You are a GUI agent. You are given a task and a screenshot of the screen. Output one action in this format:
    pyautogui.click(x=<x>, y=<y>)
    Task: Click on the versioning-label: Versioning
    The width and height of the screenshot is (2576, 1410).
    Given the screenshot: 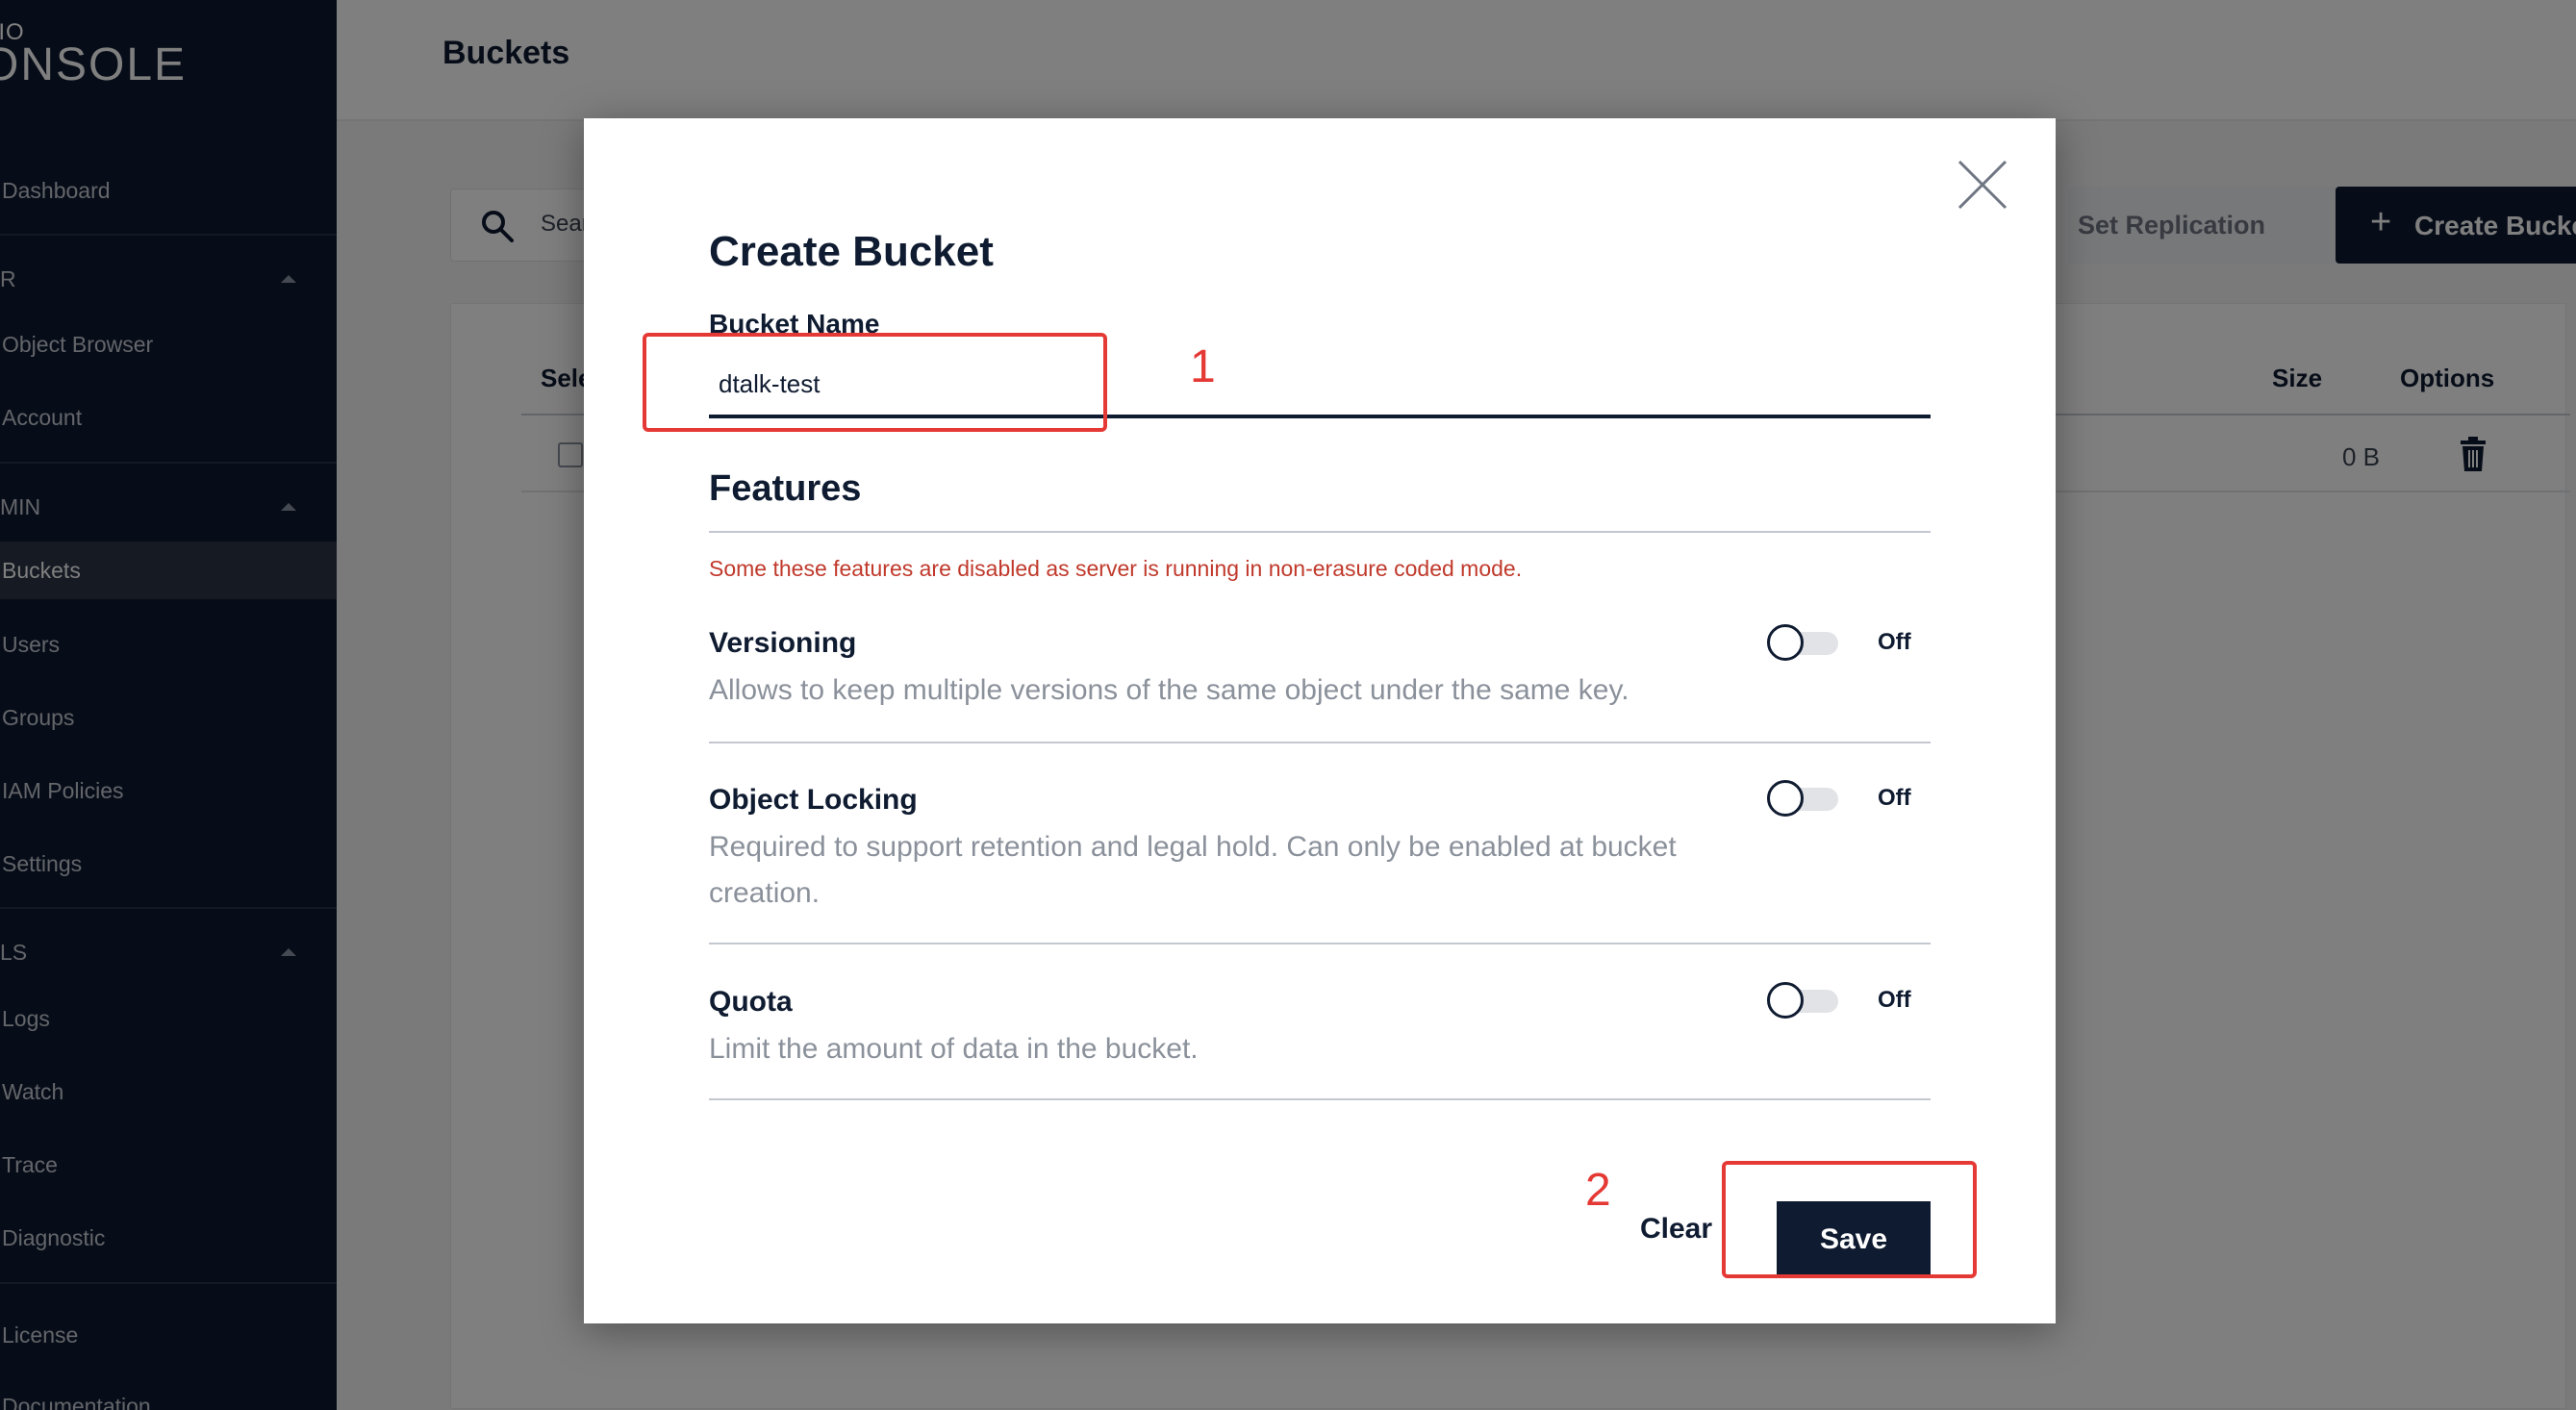 What is the action you would take?
    pyautogui.click(x=783, y=643)
    